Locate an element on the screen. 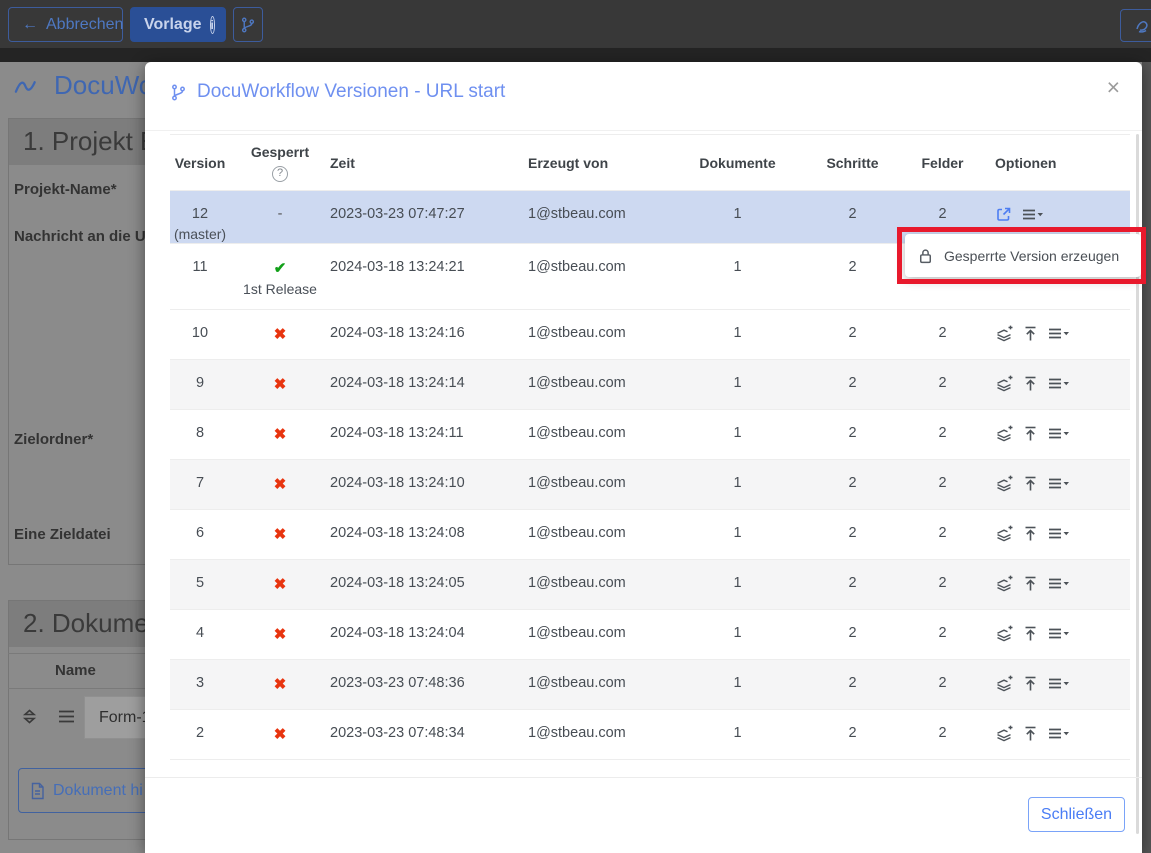  drag-handle-icon is located at coordinates (66, 716).